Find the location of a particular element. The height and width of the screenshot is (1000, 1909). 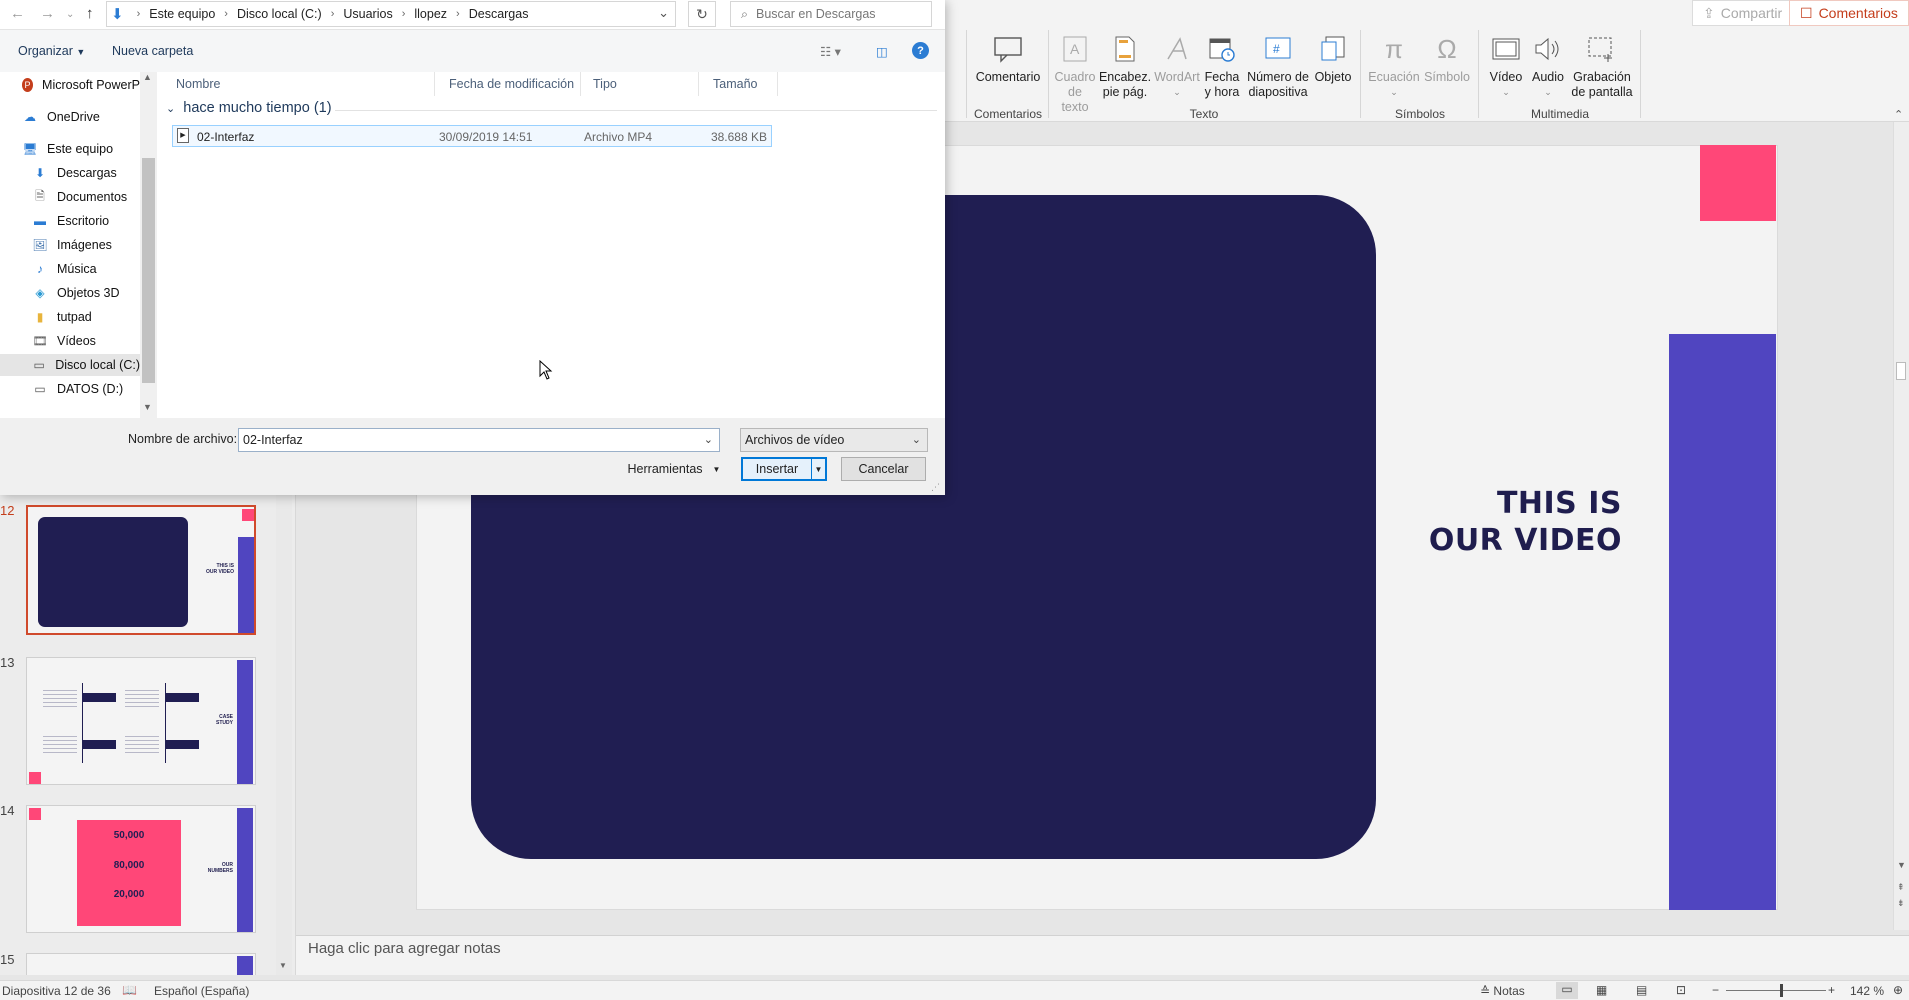

file-group-header: ⌄ hace mucho tiempo (1) is located at coordinates (249, 108).